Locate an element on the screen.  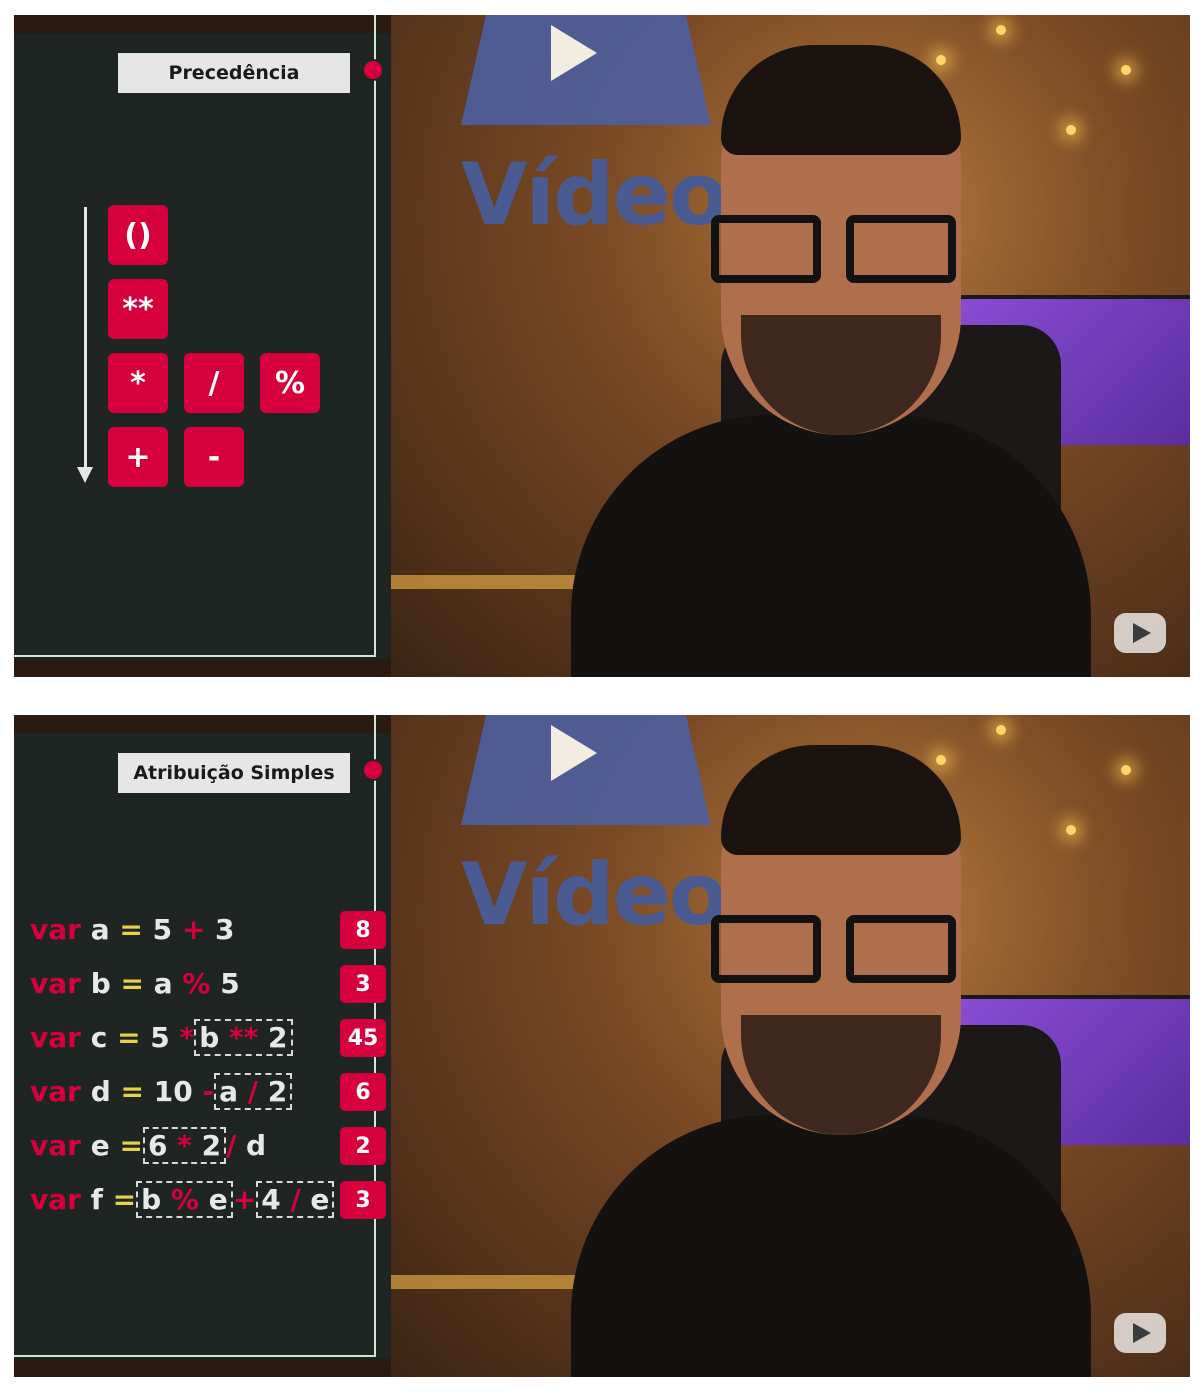
precedence-box: b ** 2 is located at coordinates (243, 1037).